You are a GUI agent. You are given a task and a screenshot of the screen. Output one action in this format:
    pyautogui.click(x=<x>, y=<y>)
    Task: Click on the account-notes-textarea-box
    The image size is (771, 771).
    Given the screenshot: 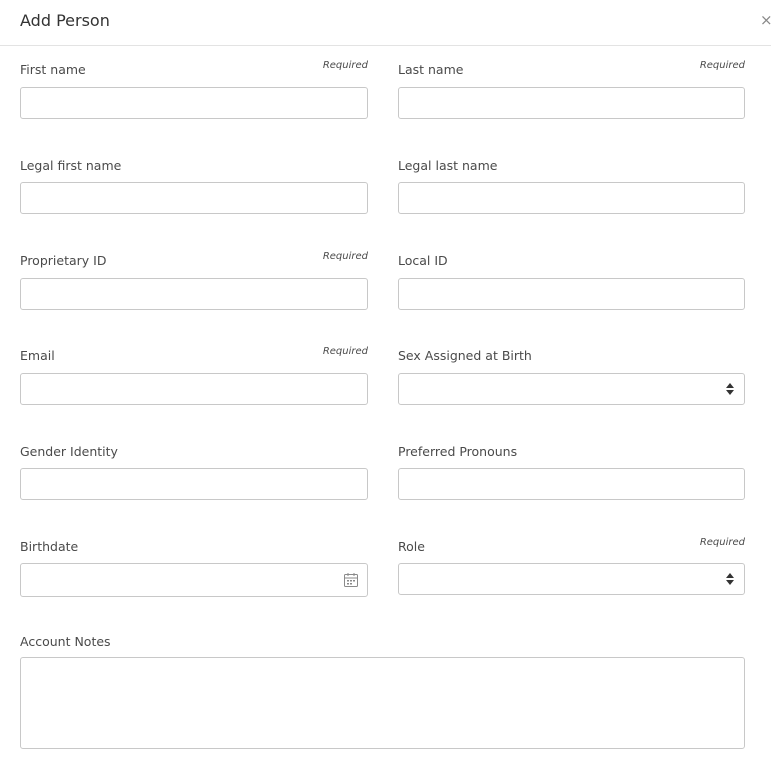 What is the action you would take?
    pyautogui.click(x=382, y=703)
    